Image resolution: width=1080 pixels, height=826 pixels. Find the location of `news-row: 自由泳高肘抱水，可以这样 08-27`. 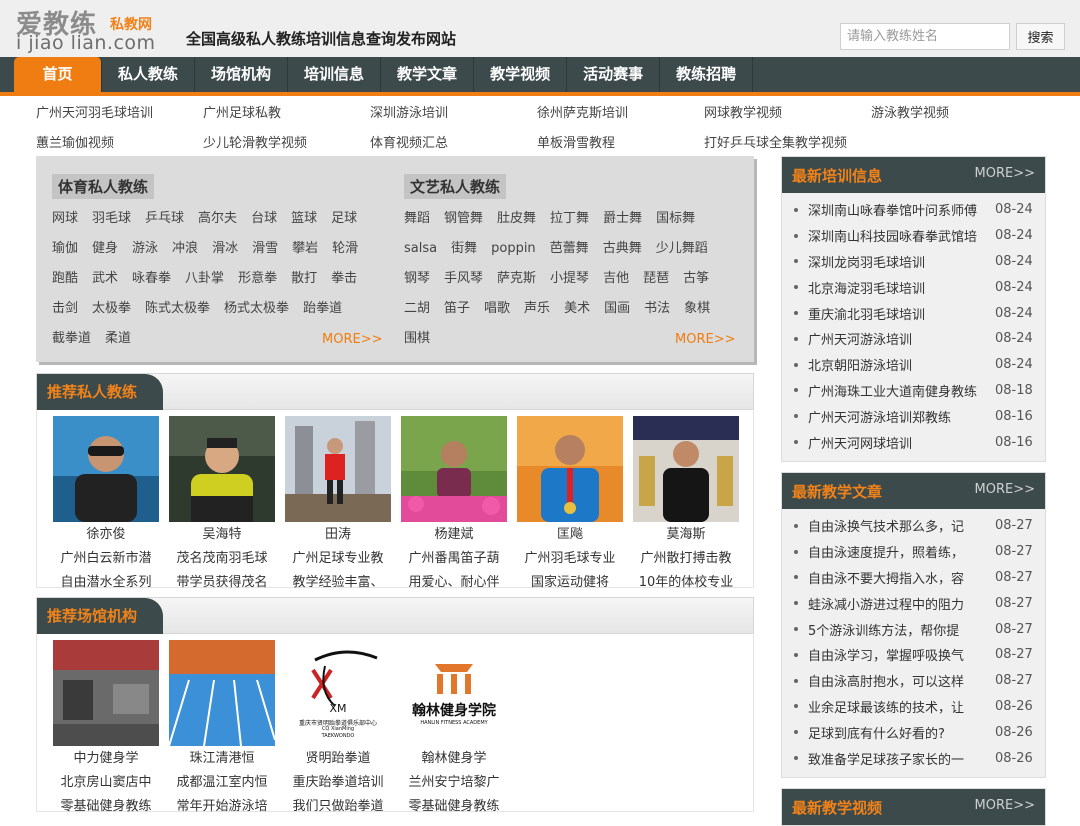

news-row: 自由泳高肘抱水，可以这样 08-27 is located at coordinates (919, 681).